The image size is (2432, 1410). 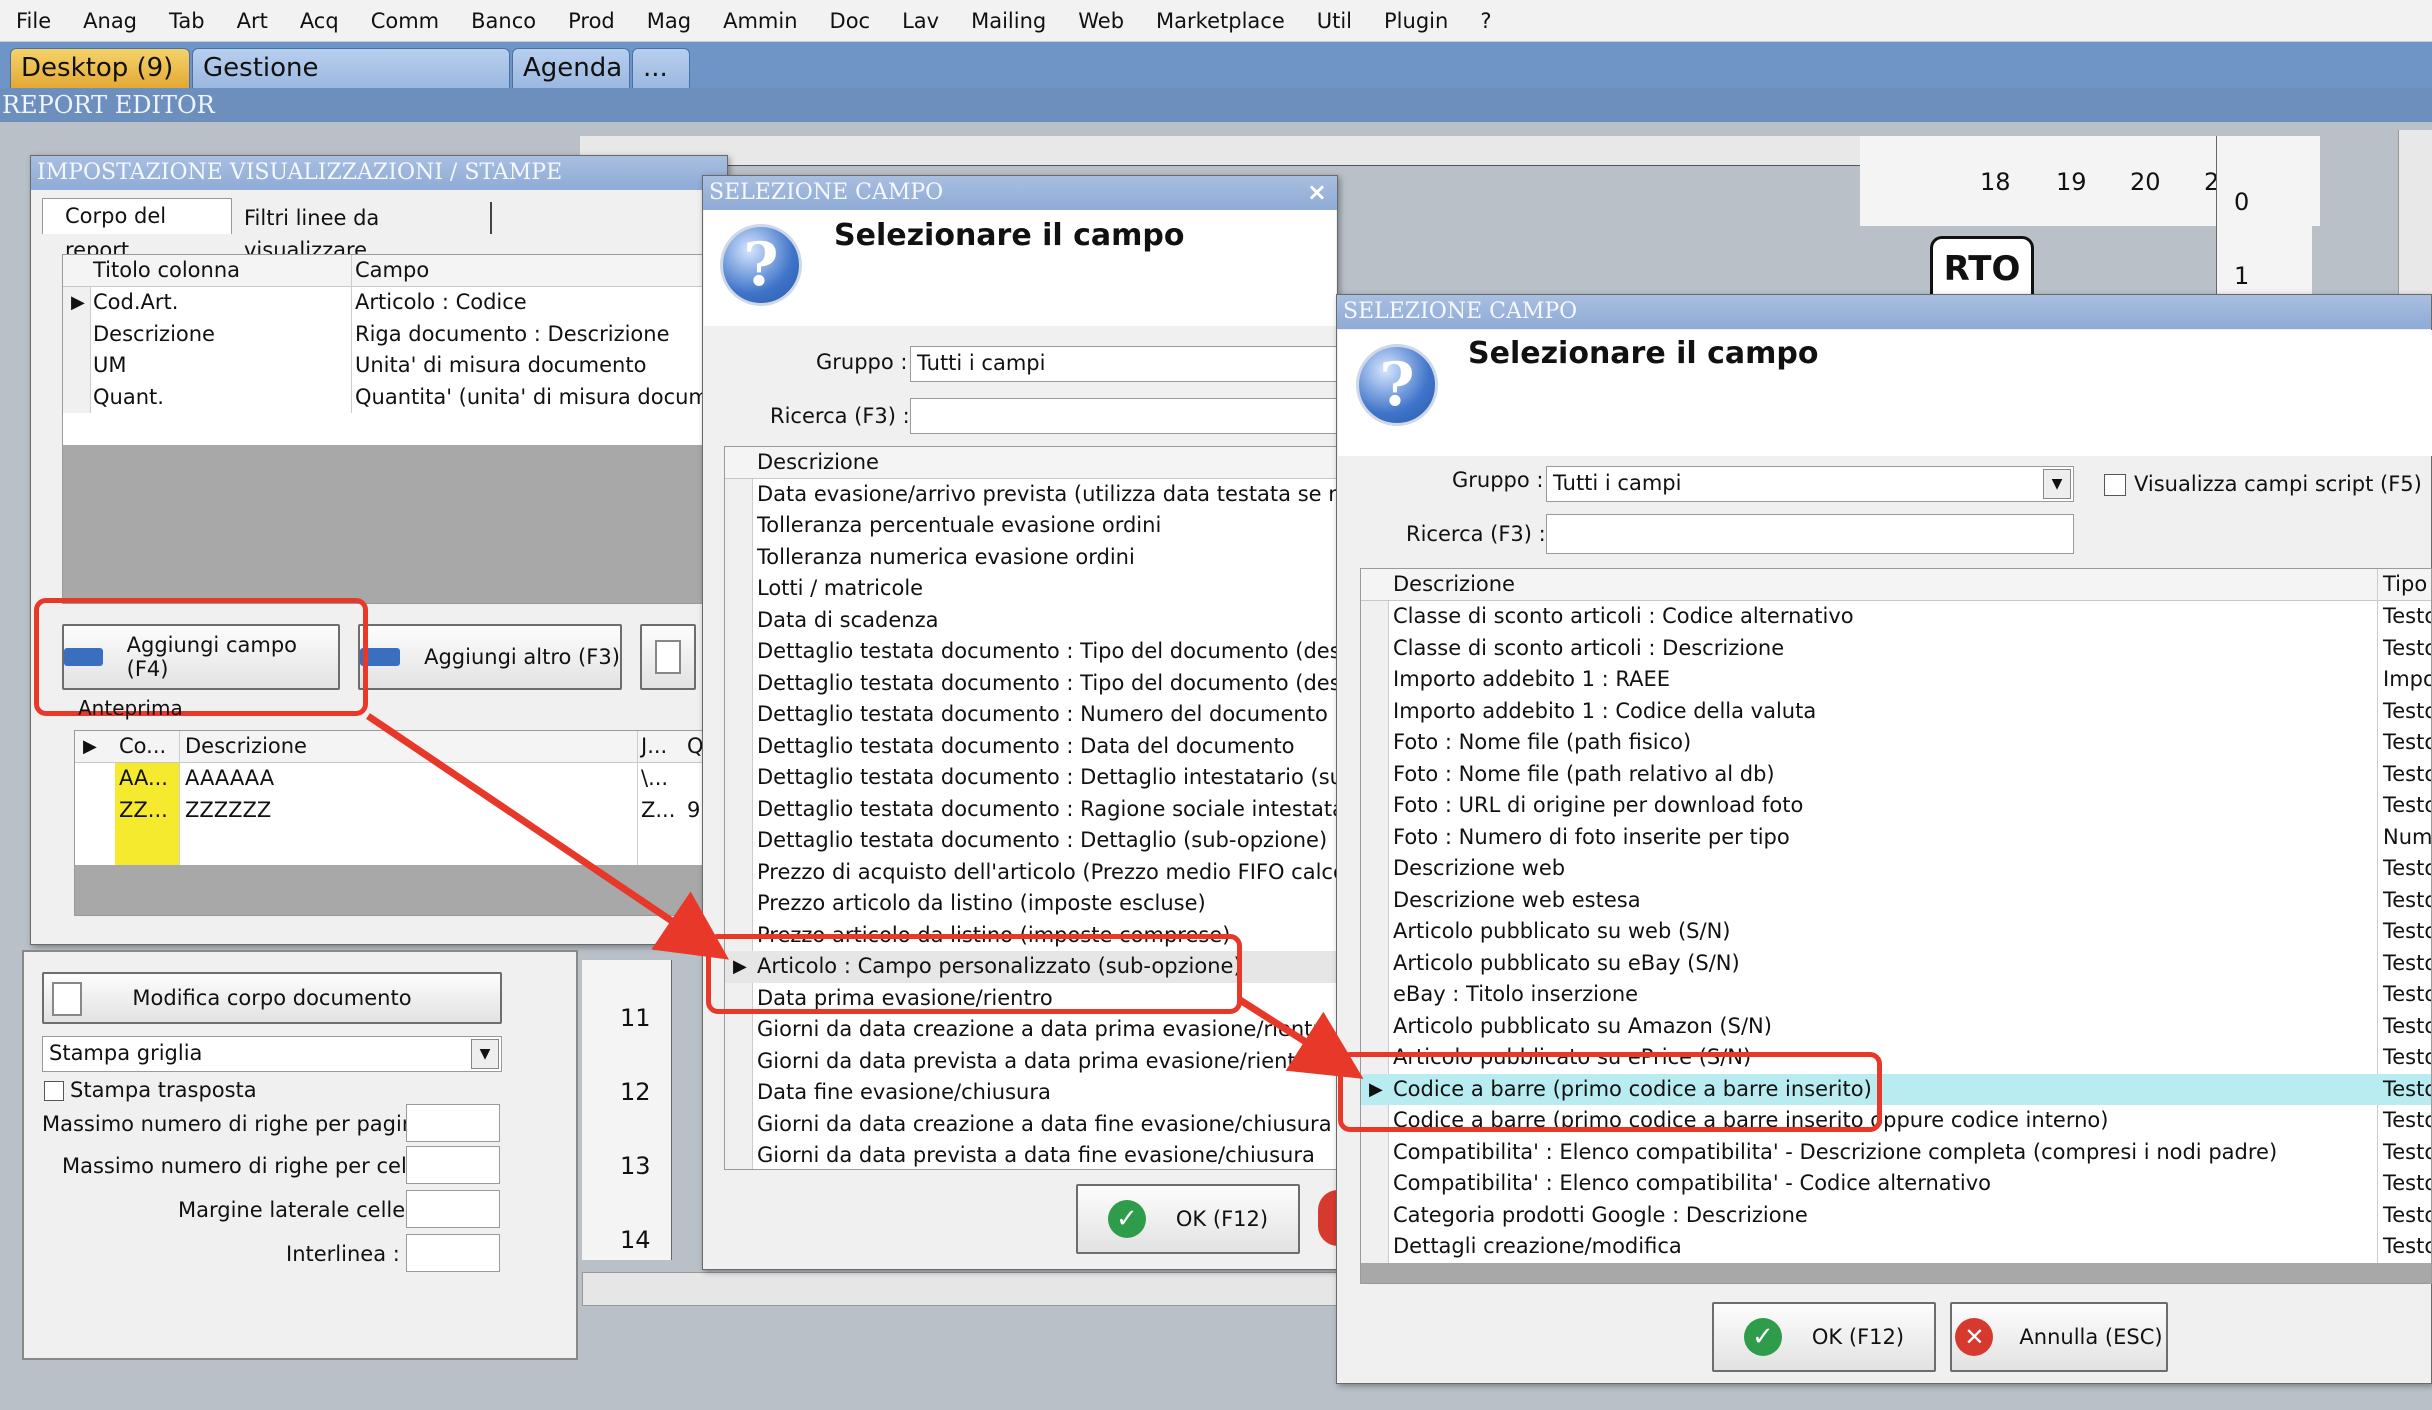 What do you see at coordinates (865, 896) in the screenshot?
I see `annotation-arrows` at bounding box center [865, 896].